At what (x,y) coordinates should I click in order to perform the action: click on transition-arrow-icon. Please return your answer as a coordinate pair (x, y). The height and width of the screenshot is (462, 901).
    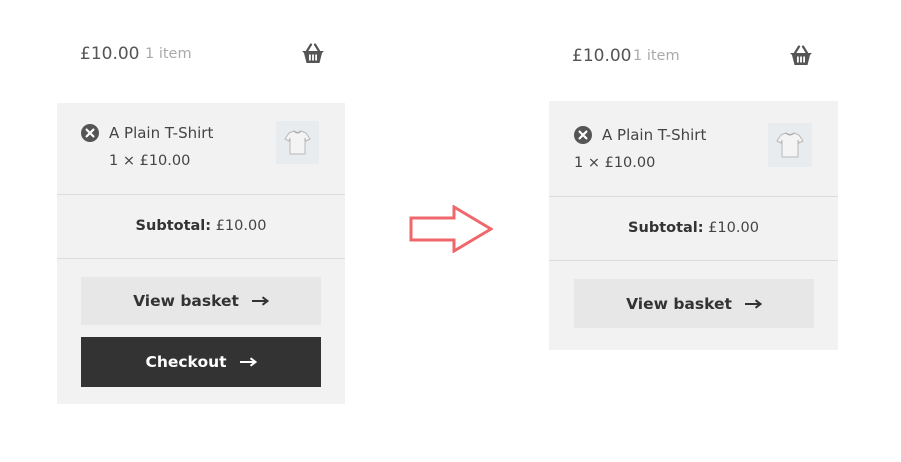
    Looking at the image, I should click on (451, 229).